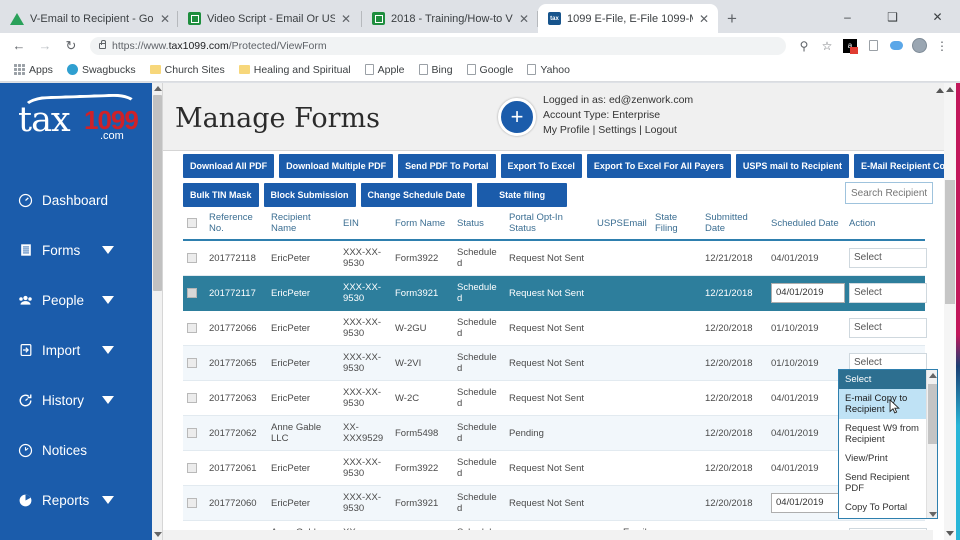 This screenshot has height=540, width=960. What do you see at coordinates (490, 70) in the screenshot?
I see `bookmark-google: Google` at bounding box center [490, 70].